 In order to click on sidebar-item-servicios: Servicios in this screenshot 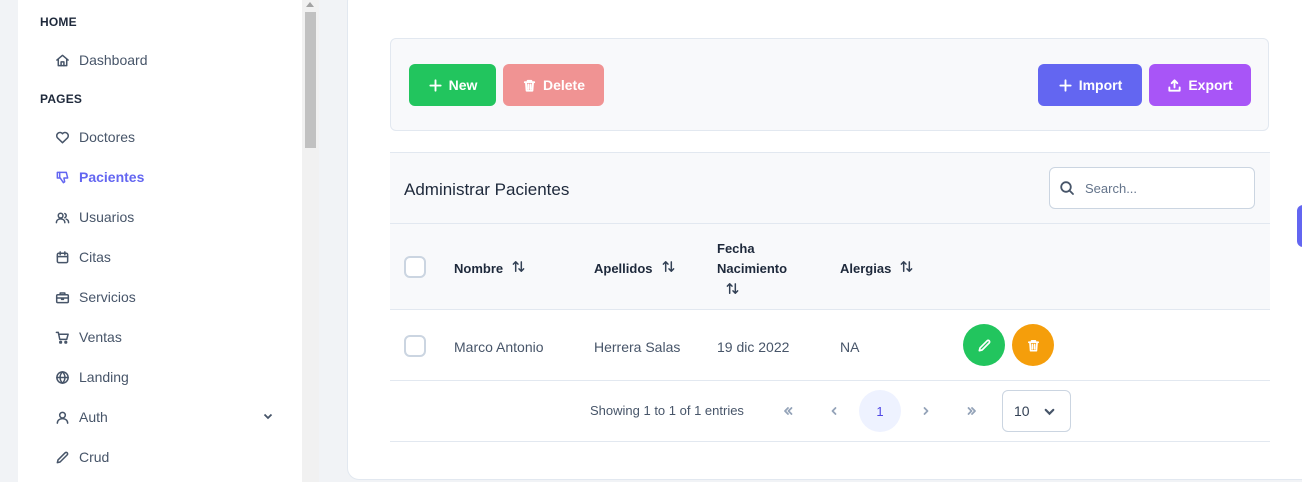, I will do `click(164, 297)`.